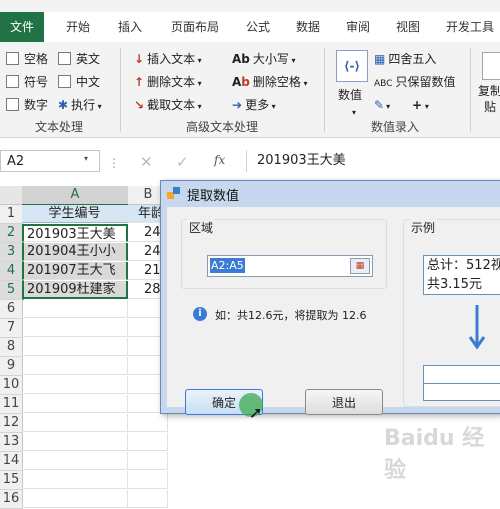 This screenshot has height=509, width=500. What do you see at coordinates (454, 284) in the screenshot?
I see `example-line-2: 共3.15元` at bounding box center [454, 284].